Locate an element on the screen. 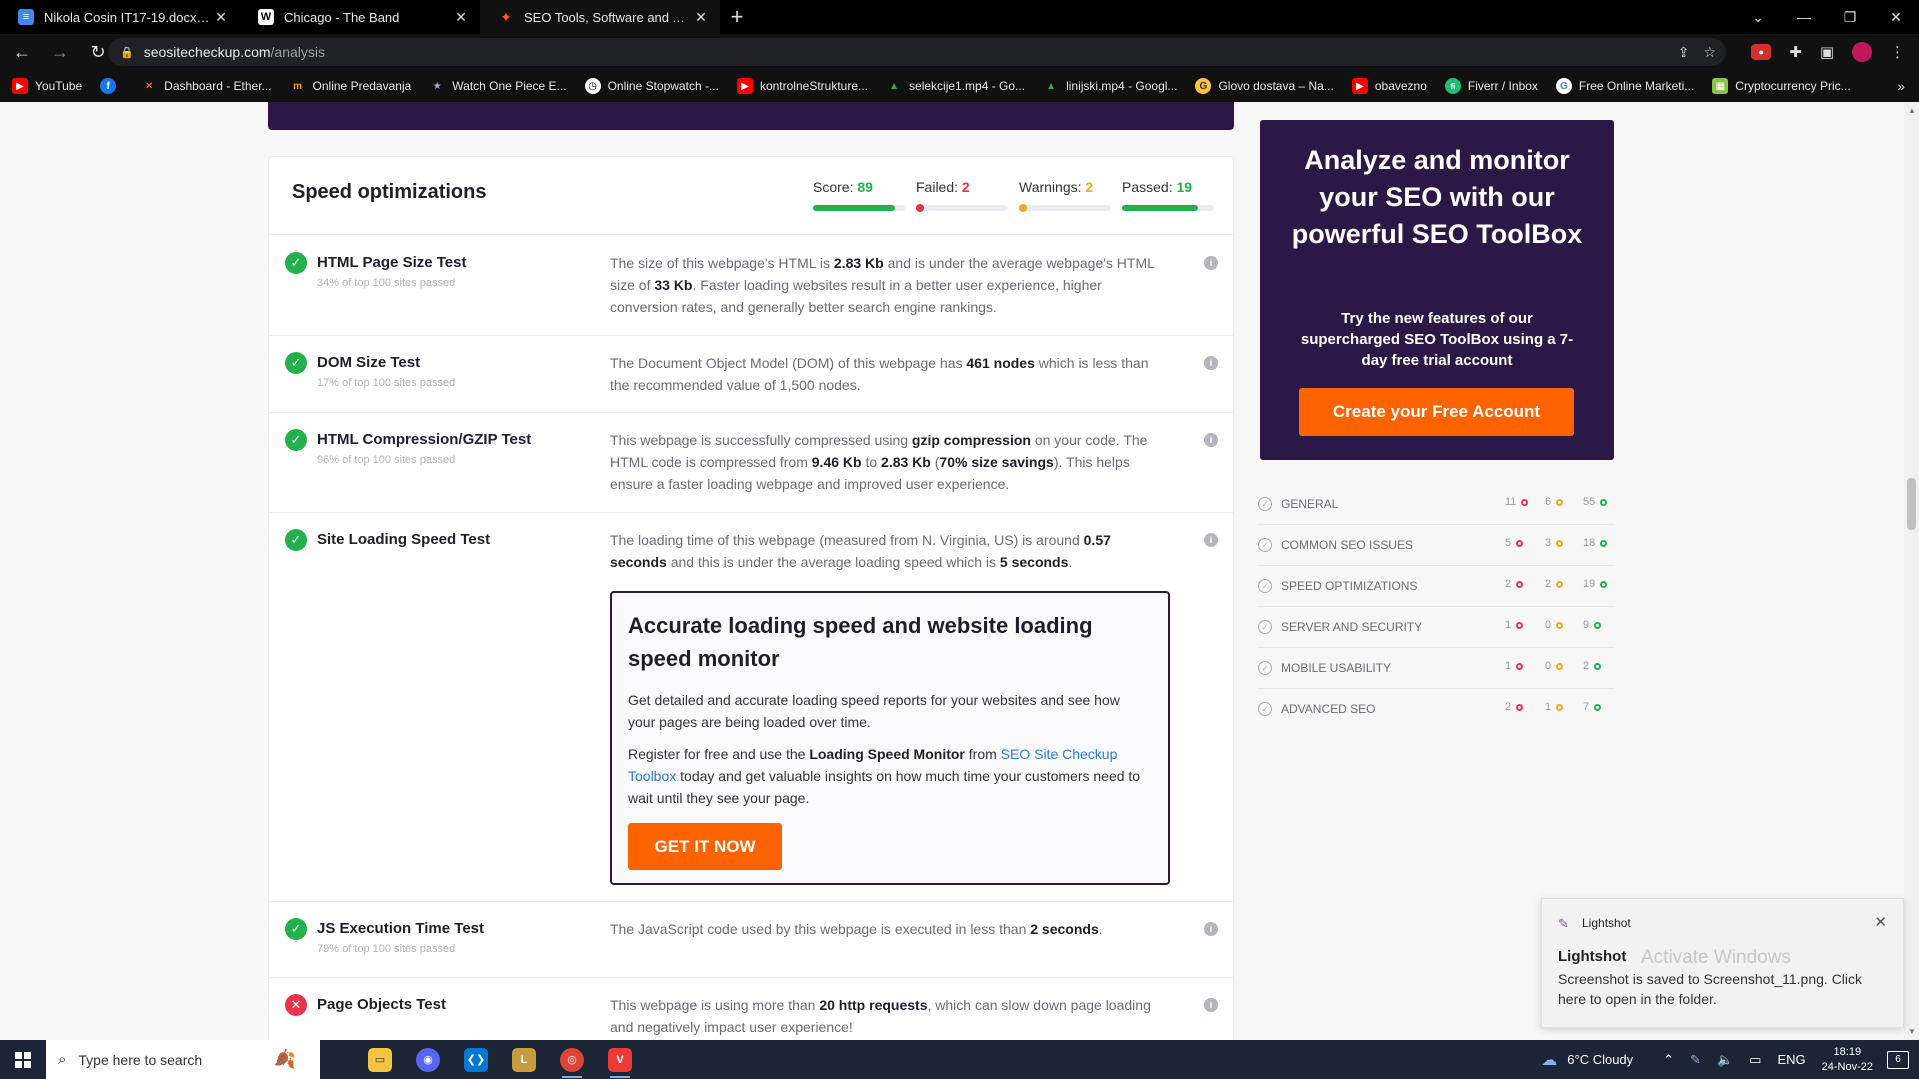 The height and width of the screenshot is (1079, 1919). failed-bar is located at coordinates (962, 208).